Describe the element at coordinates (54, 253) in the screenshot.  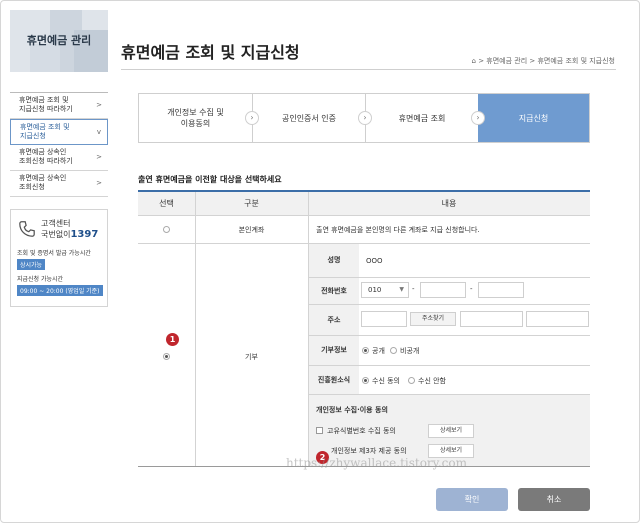
I see `hours-label: 조회 및 증명서 발급 가능시간` at that location.